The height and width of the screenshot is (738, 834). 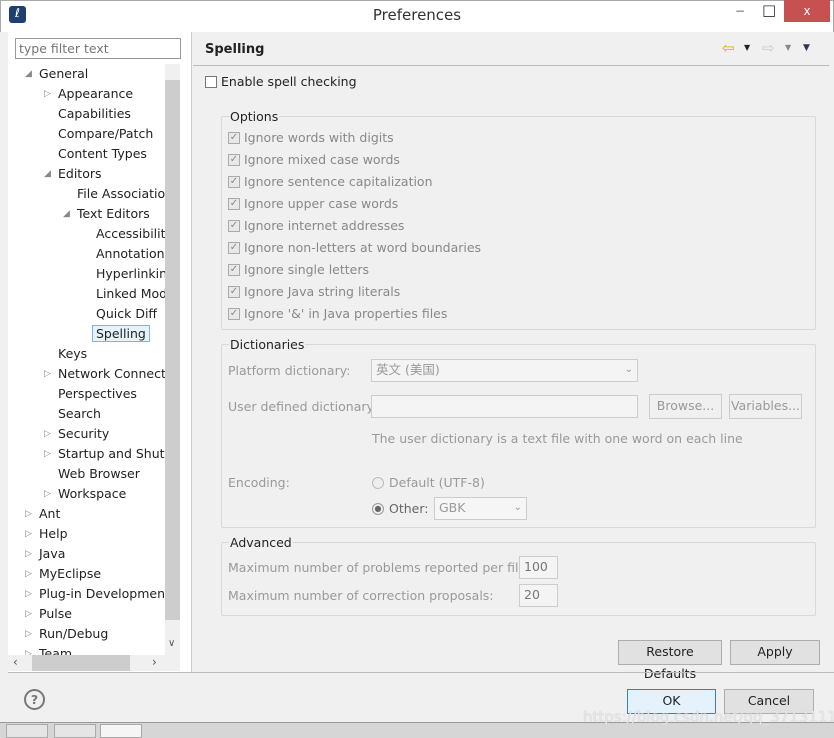 What do you see at coordinates (330, 182) in the screenshot?
I see `option-checkbox: ✓ Ignore sentence capitalization` at bounding box center [330, 182].